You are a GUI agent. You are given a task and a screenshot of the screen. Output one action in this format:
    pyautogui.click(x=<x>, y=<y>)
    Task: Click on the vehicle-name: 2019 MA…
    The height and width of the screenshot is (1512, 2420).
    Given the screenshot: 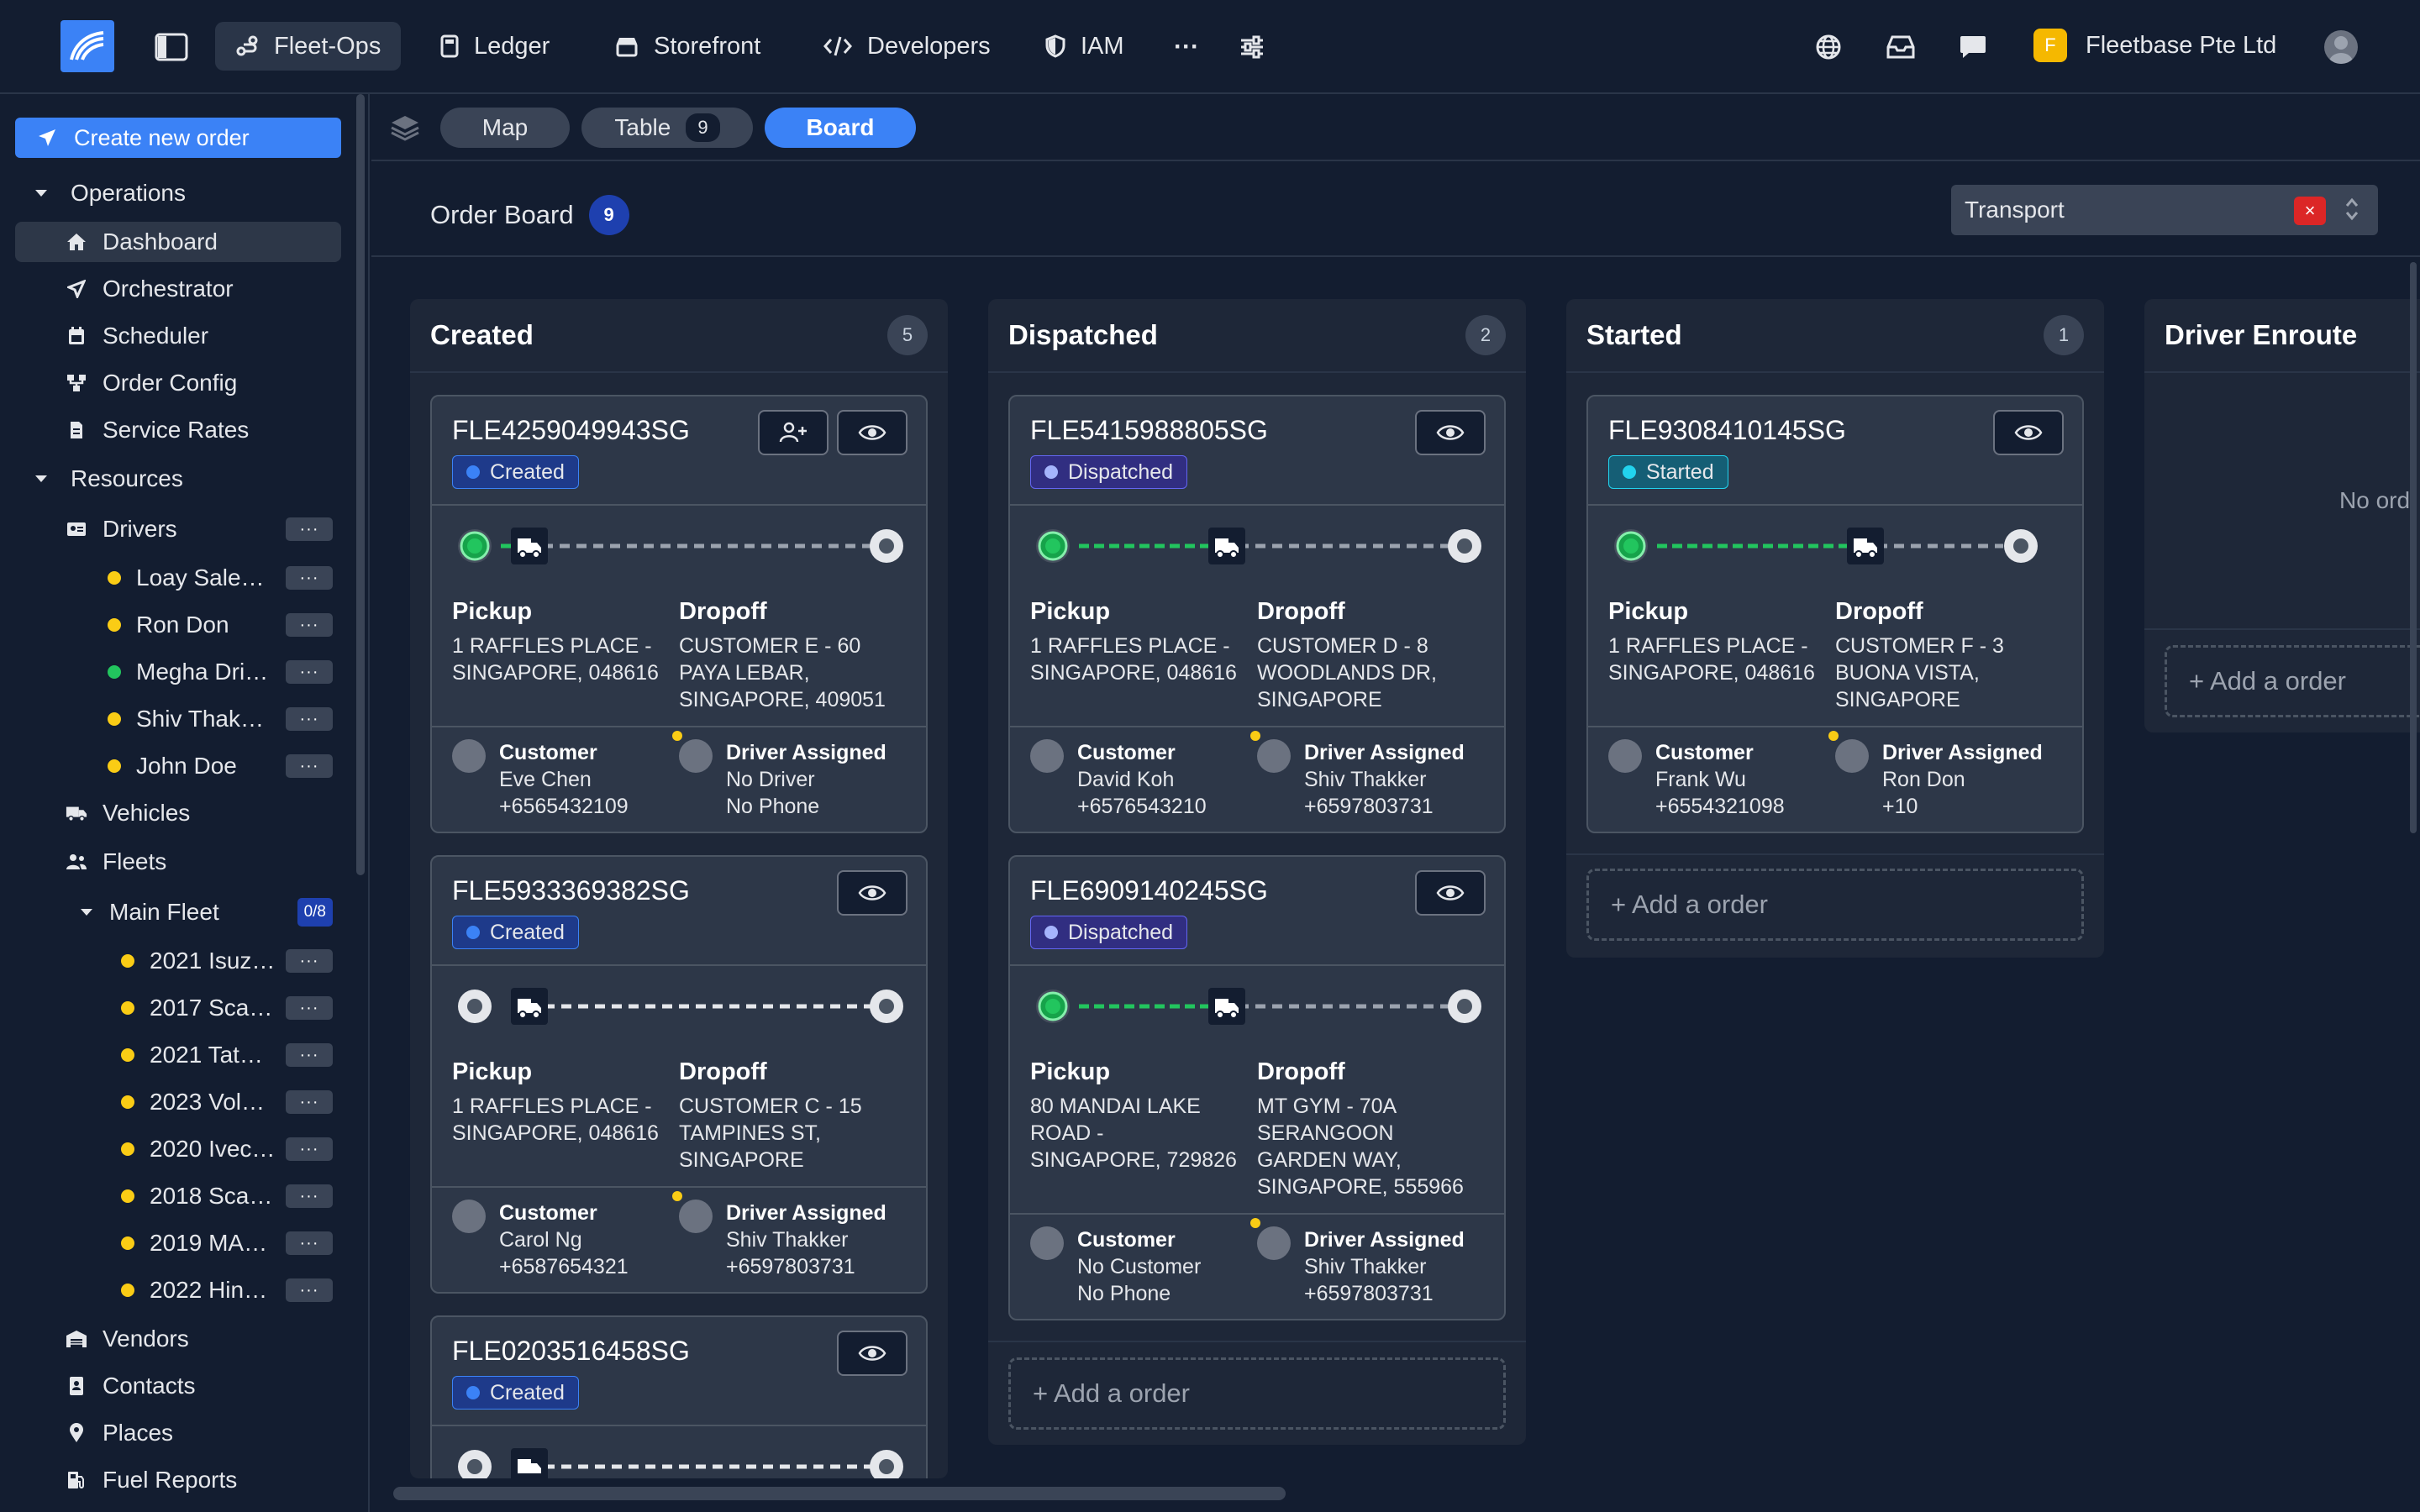 What is the action you would take?
    pyautogui.click(x=209, y=1243)
    